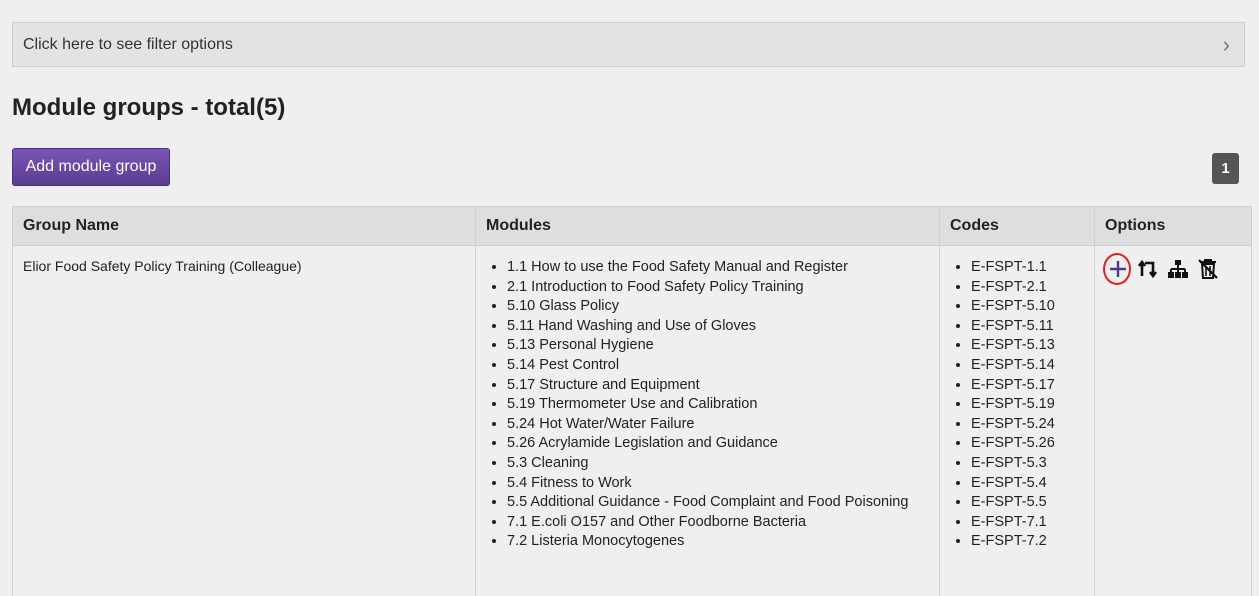  I want to click on reorder-icon, so click(1148, 269).